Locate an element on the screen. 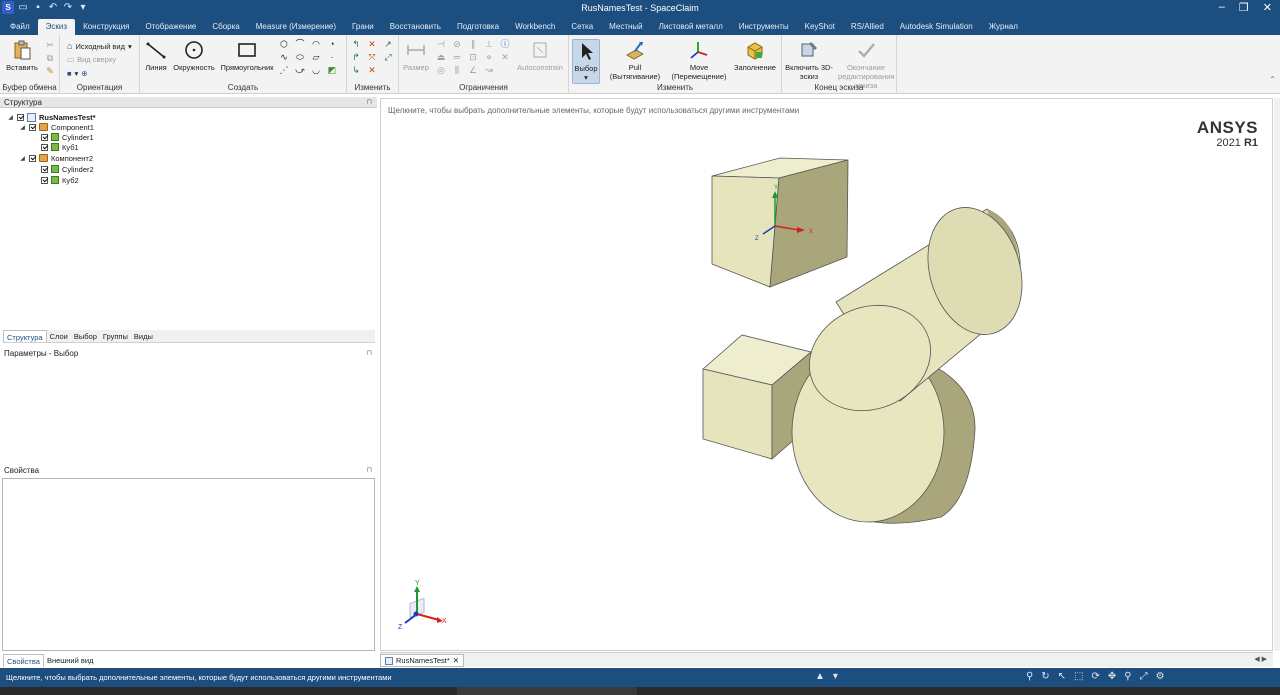 This screenshot has width=1280, height=695. tab-15: RS/Allied is located at coordinates (867, 27).